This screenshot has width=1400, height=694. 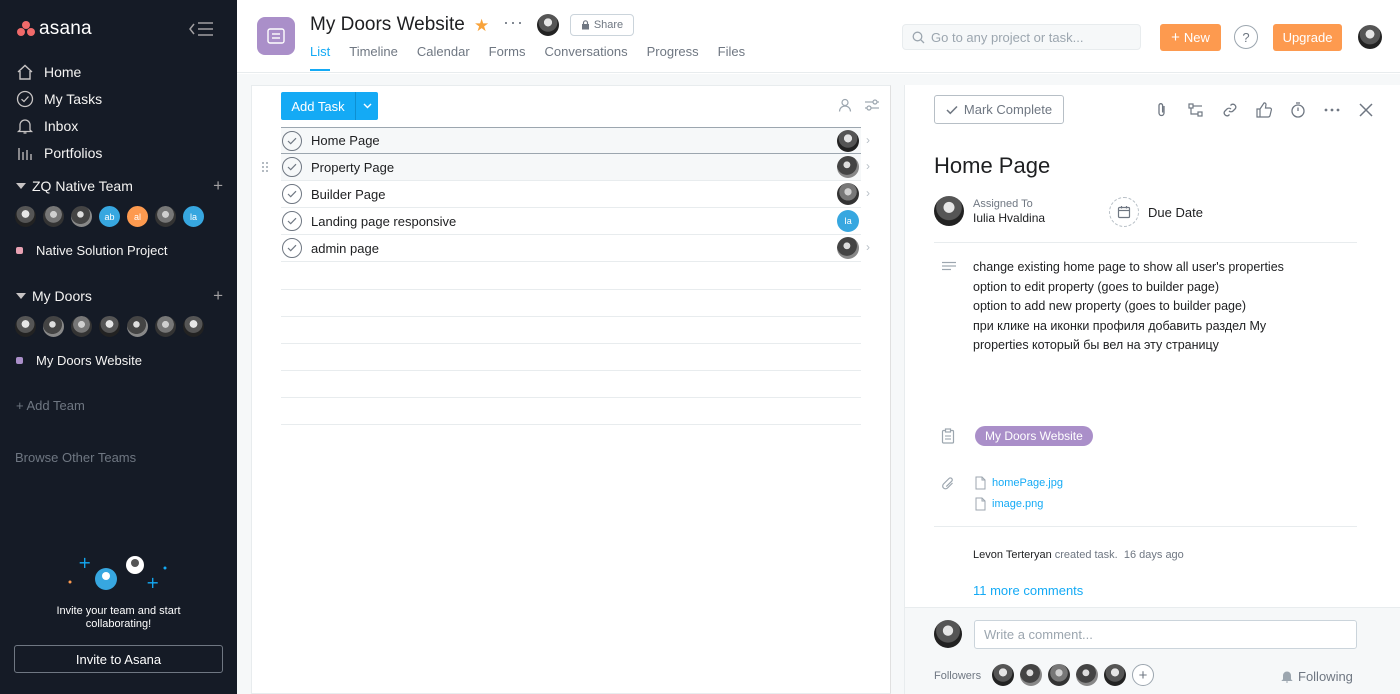 What do you see at coordinates (1317, 676) in the screenshot?
I see `following-toggle: Following` at bounding box center [1317, 676].